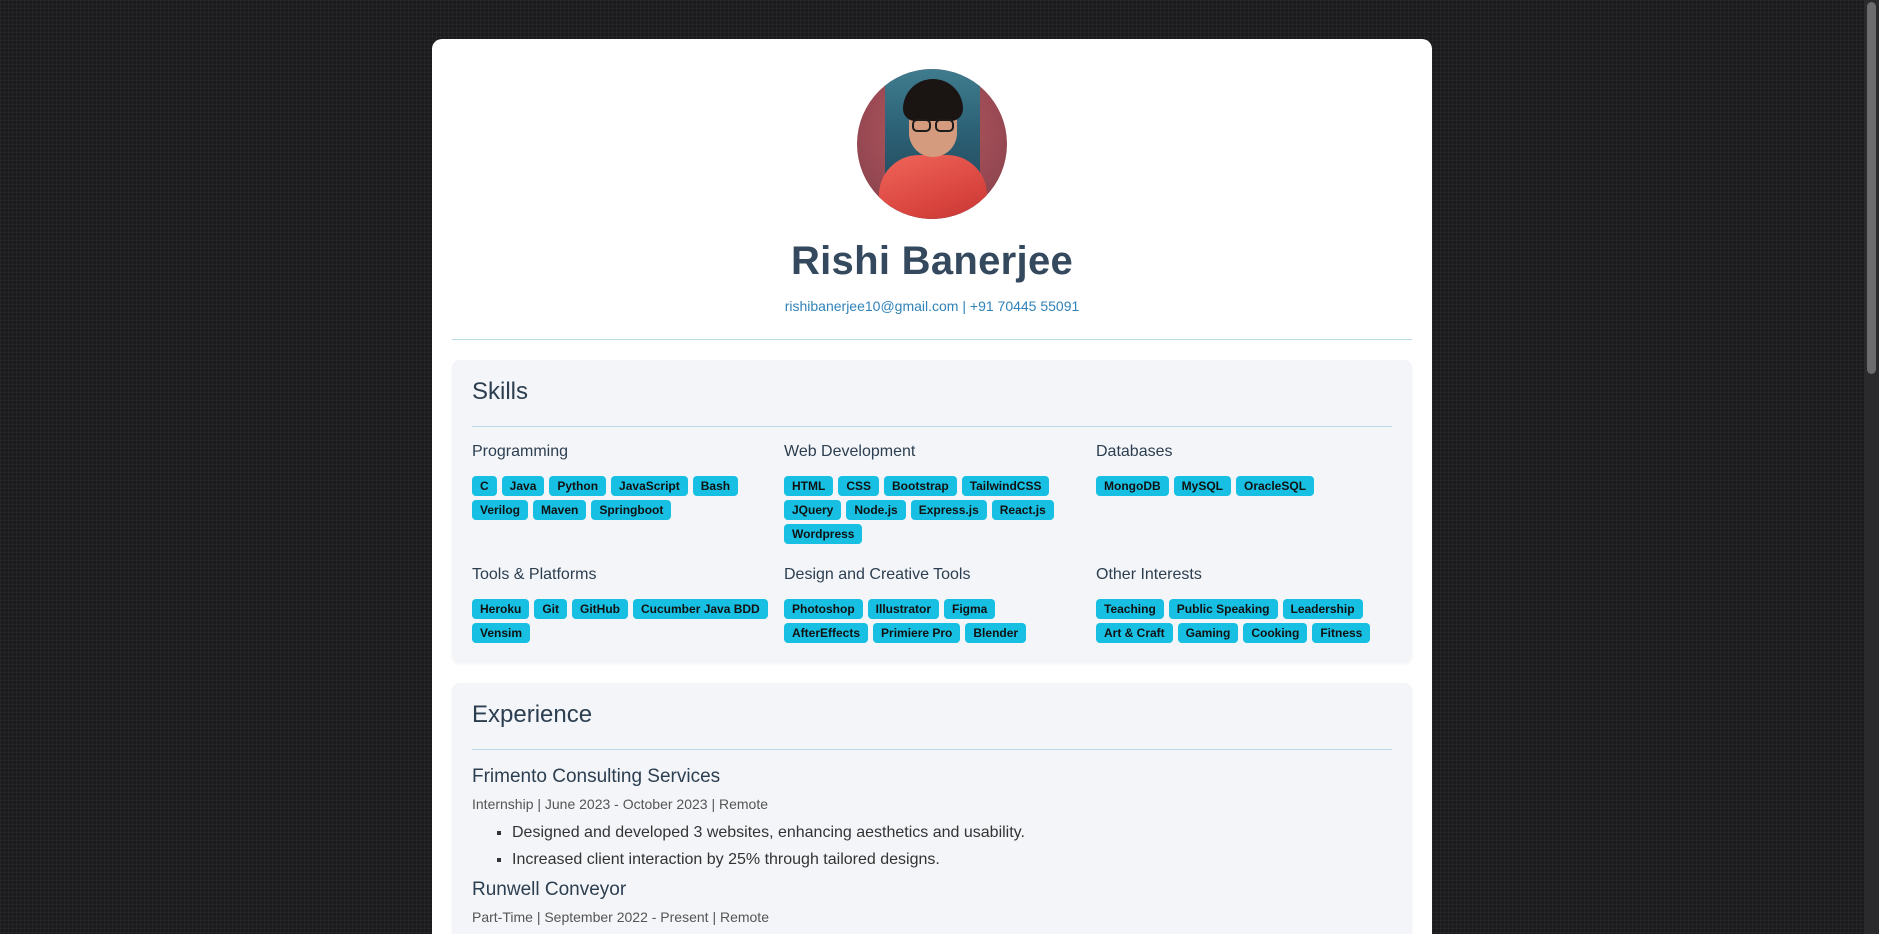  I want to click on skill-tags: Heroku Git GitHub Cucumber Java BDD Vensim, so click(622, 621).